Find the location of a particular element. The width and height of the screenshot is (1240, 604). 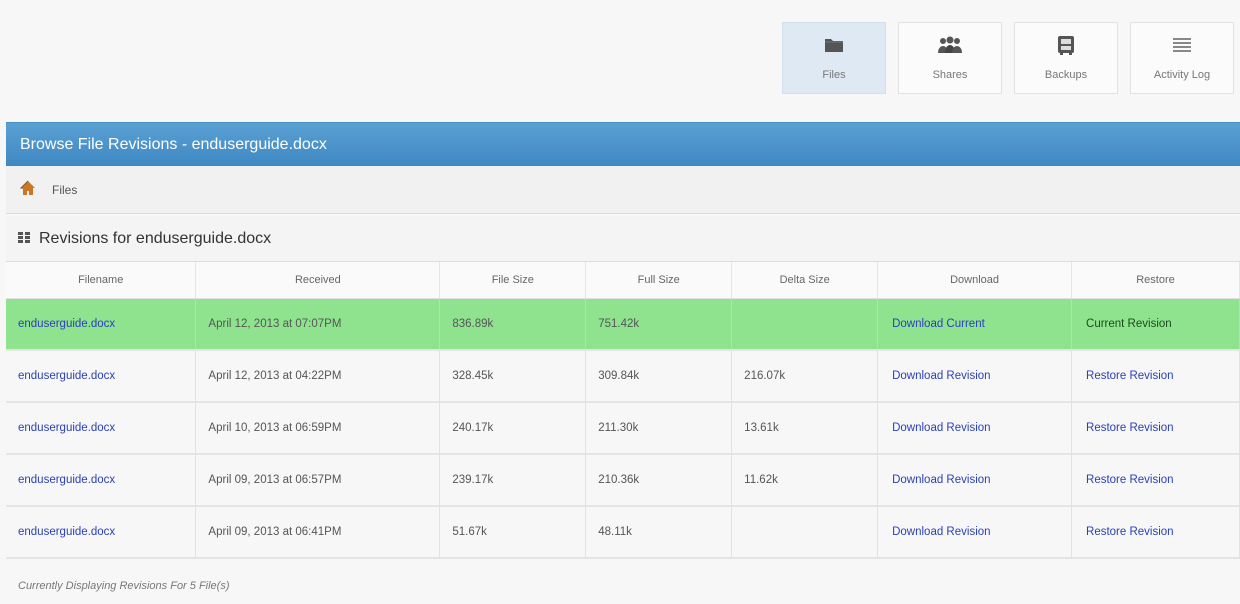

nav-activity-log-label: Activity Log is located at coordinates (1182, 75).